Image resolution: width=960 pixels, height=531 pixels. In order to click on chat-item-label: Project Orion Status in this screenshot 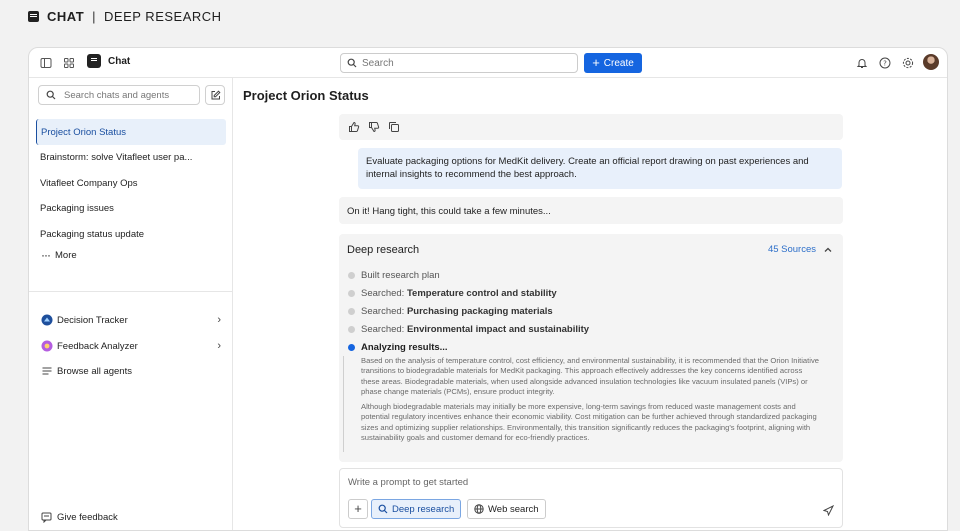, I will do `click(84, 132)`.